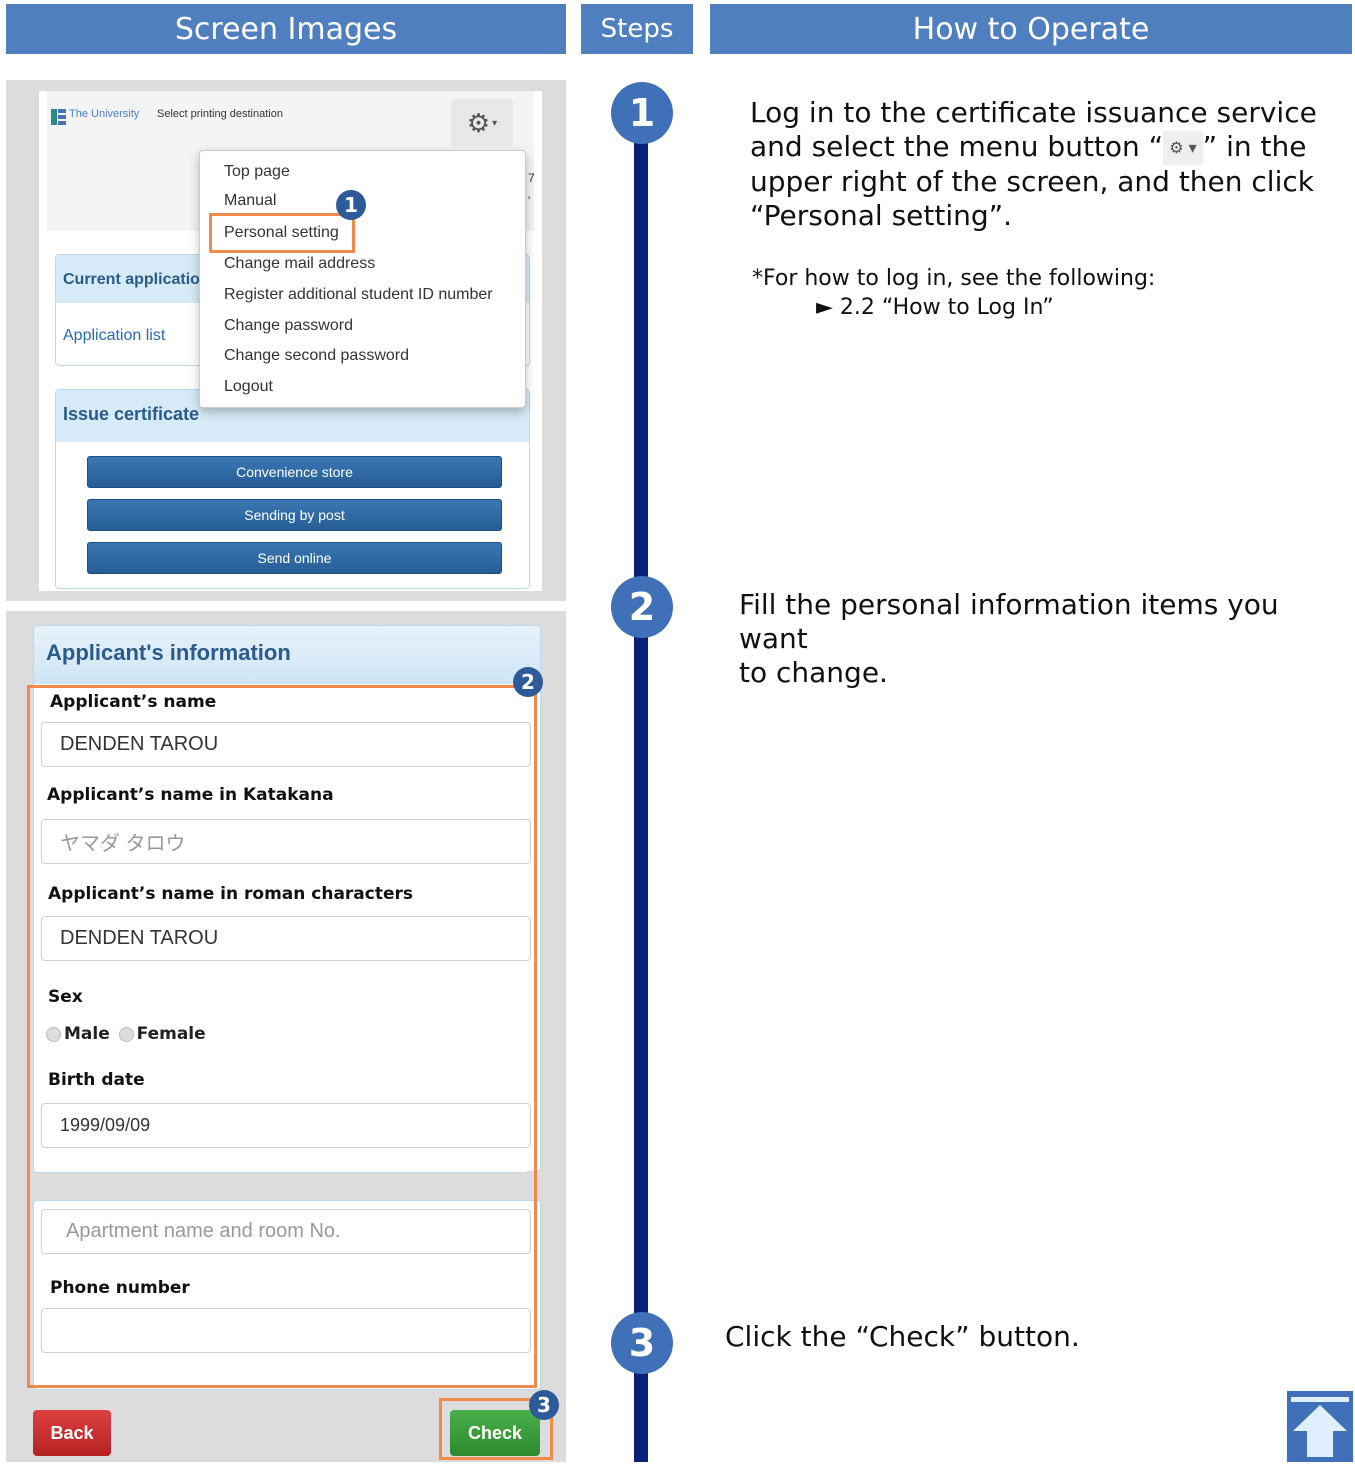 The height and width of the screenshot is (1466, 1355). I want to click on header-screen-images: Screen Images, so click(286, 29).